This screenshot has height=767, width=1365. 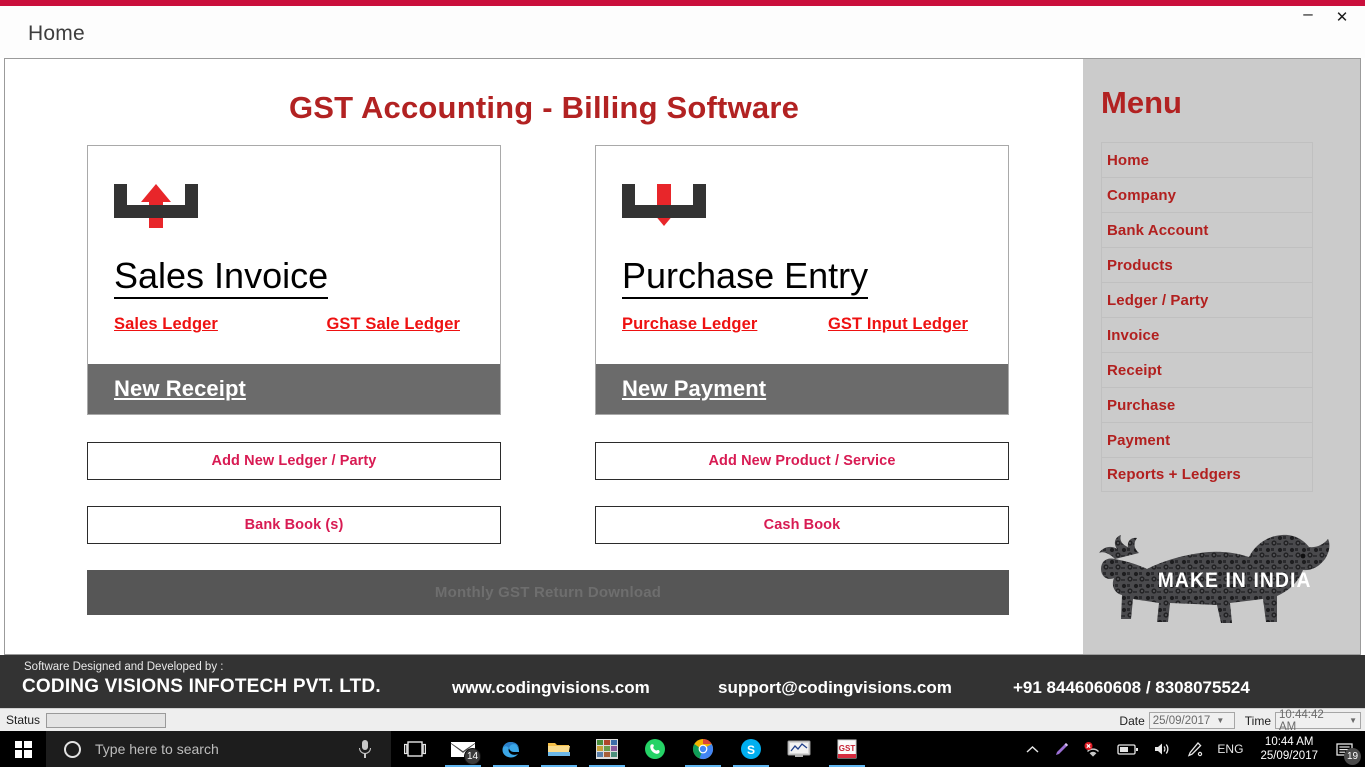 What do you see at coordinates (365, 749) in the screenshot?
I see `microphone-icon` at bounding box center [365, 749].